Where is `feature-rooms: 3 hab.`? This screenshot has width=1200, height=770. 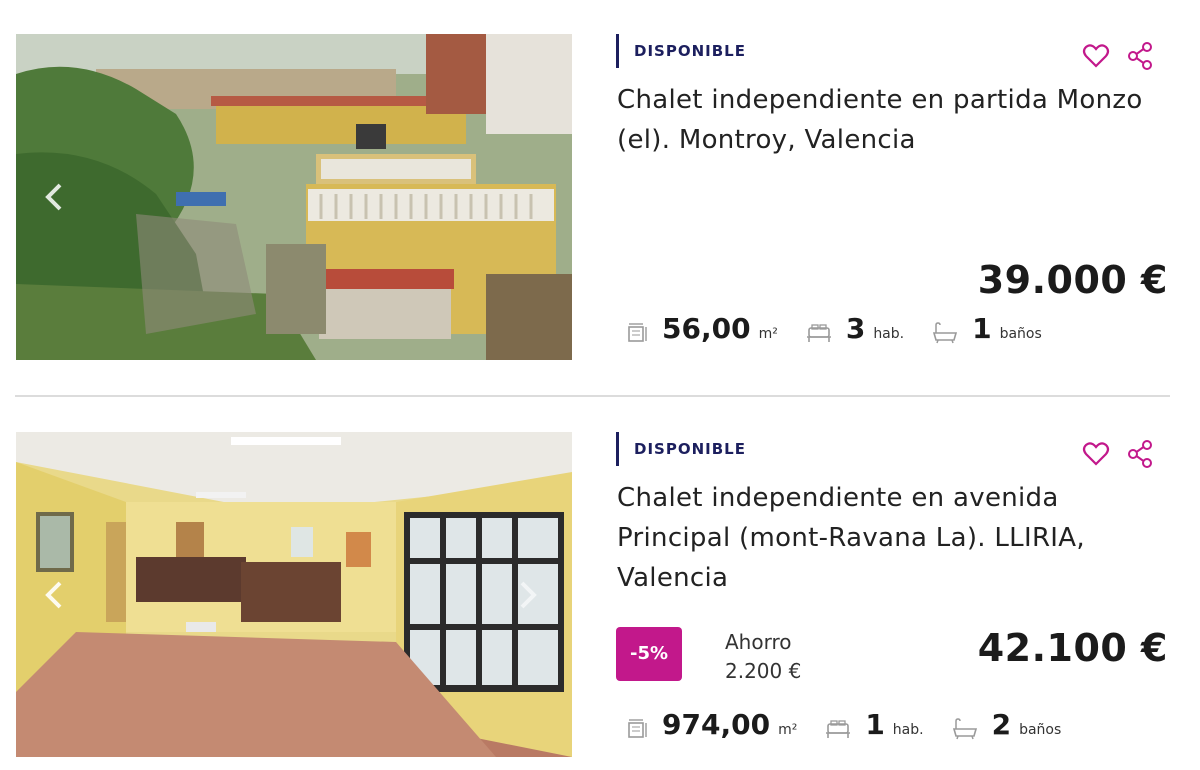 feature-rooms: 3 hab. is located at coordinates (855, 329).